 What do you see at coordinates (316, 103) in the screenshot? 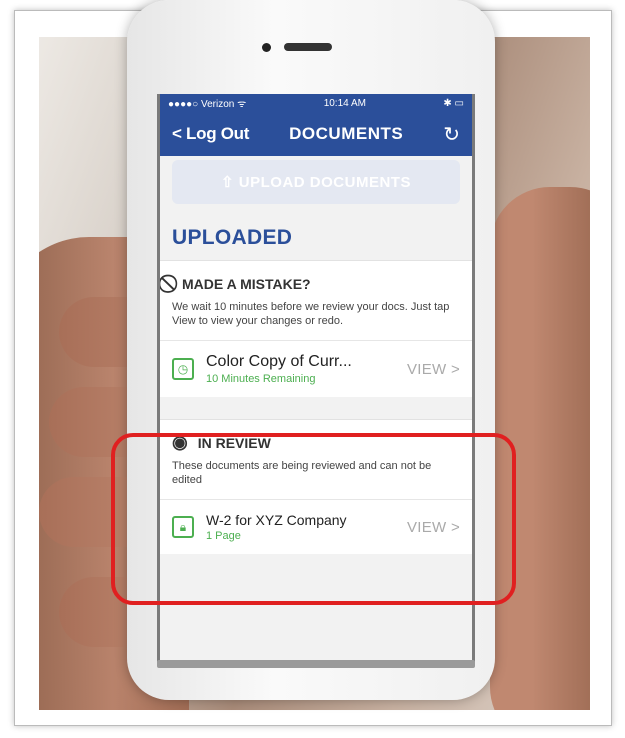
I see `status-bar: ●●●●○ Verizon ᯤ 10:14 AM ✱ ▭` at bounding box center [316, 103].